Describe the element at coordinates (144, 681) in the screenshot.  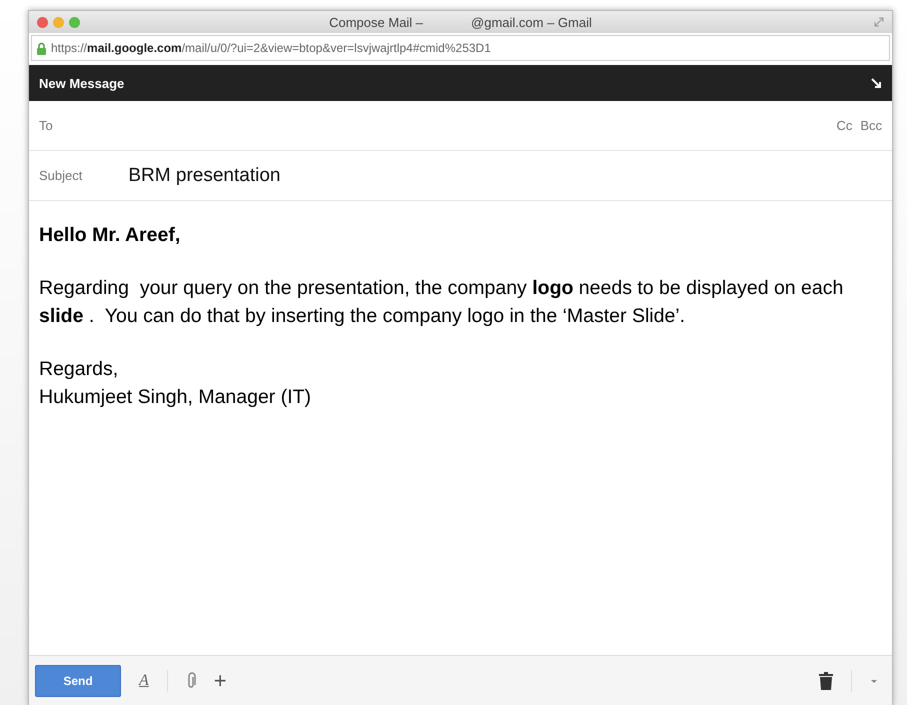
I see `formatting-button: A` at that location.